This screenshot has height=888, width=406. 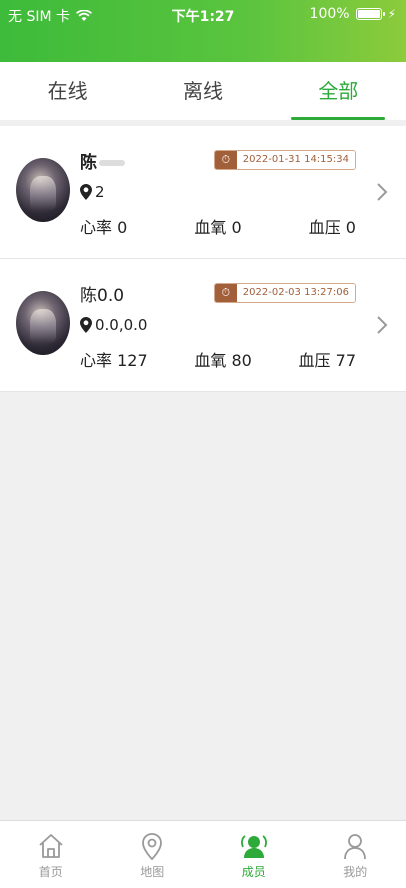 I want to click on map-pin-icon, so click(x=152, y=847).